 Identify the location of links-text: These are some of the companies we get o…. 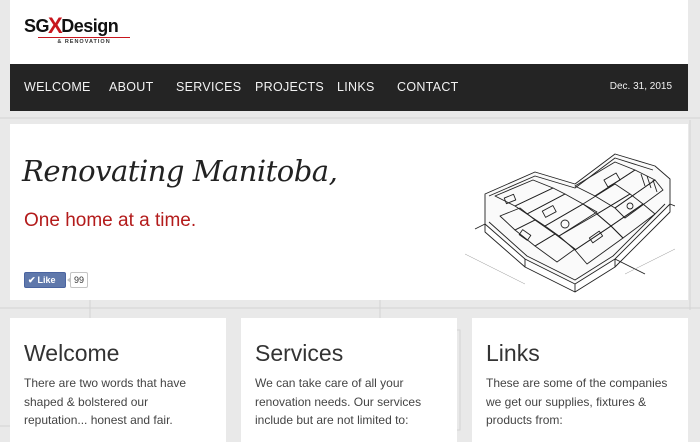
(577, 401).